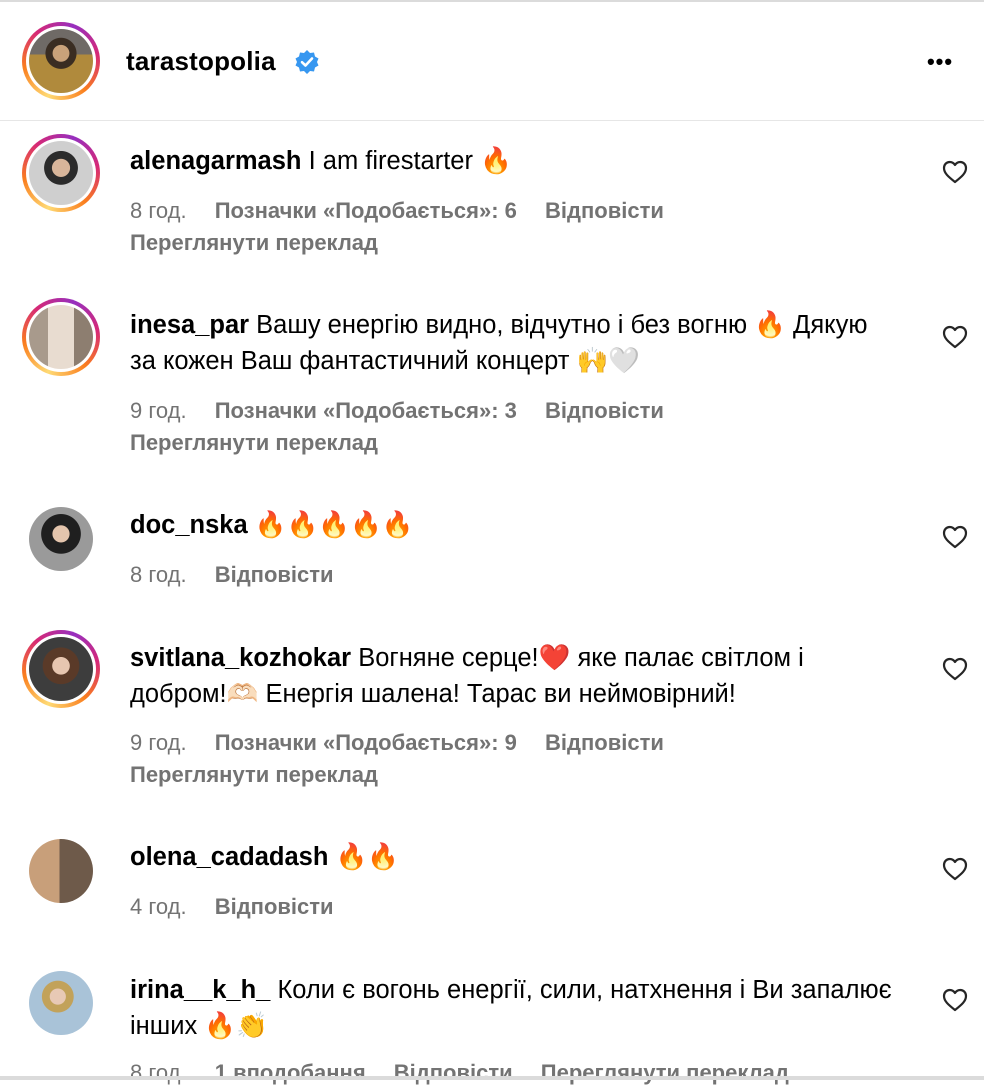 The height and width of the screenshot is (1086, 984). Describe the element at coordinates (200, 990) in the screenshot. I see `comment-username: irina__k_h_` at that location.